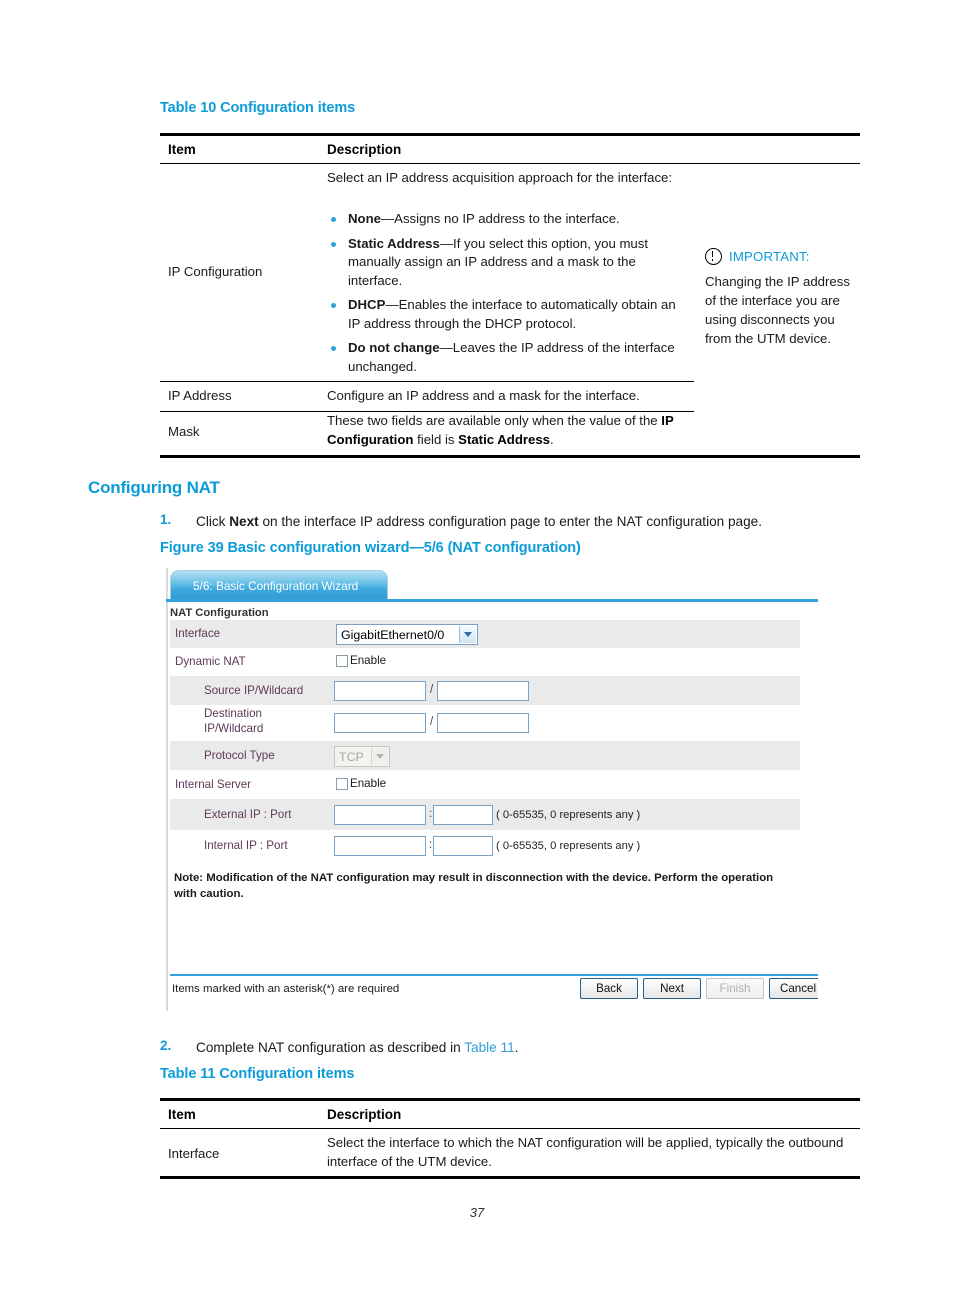 The width and height of the screenshot is (954, 1296). I want to click on table11-bottom-rule, so click(510, 1177).